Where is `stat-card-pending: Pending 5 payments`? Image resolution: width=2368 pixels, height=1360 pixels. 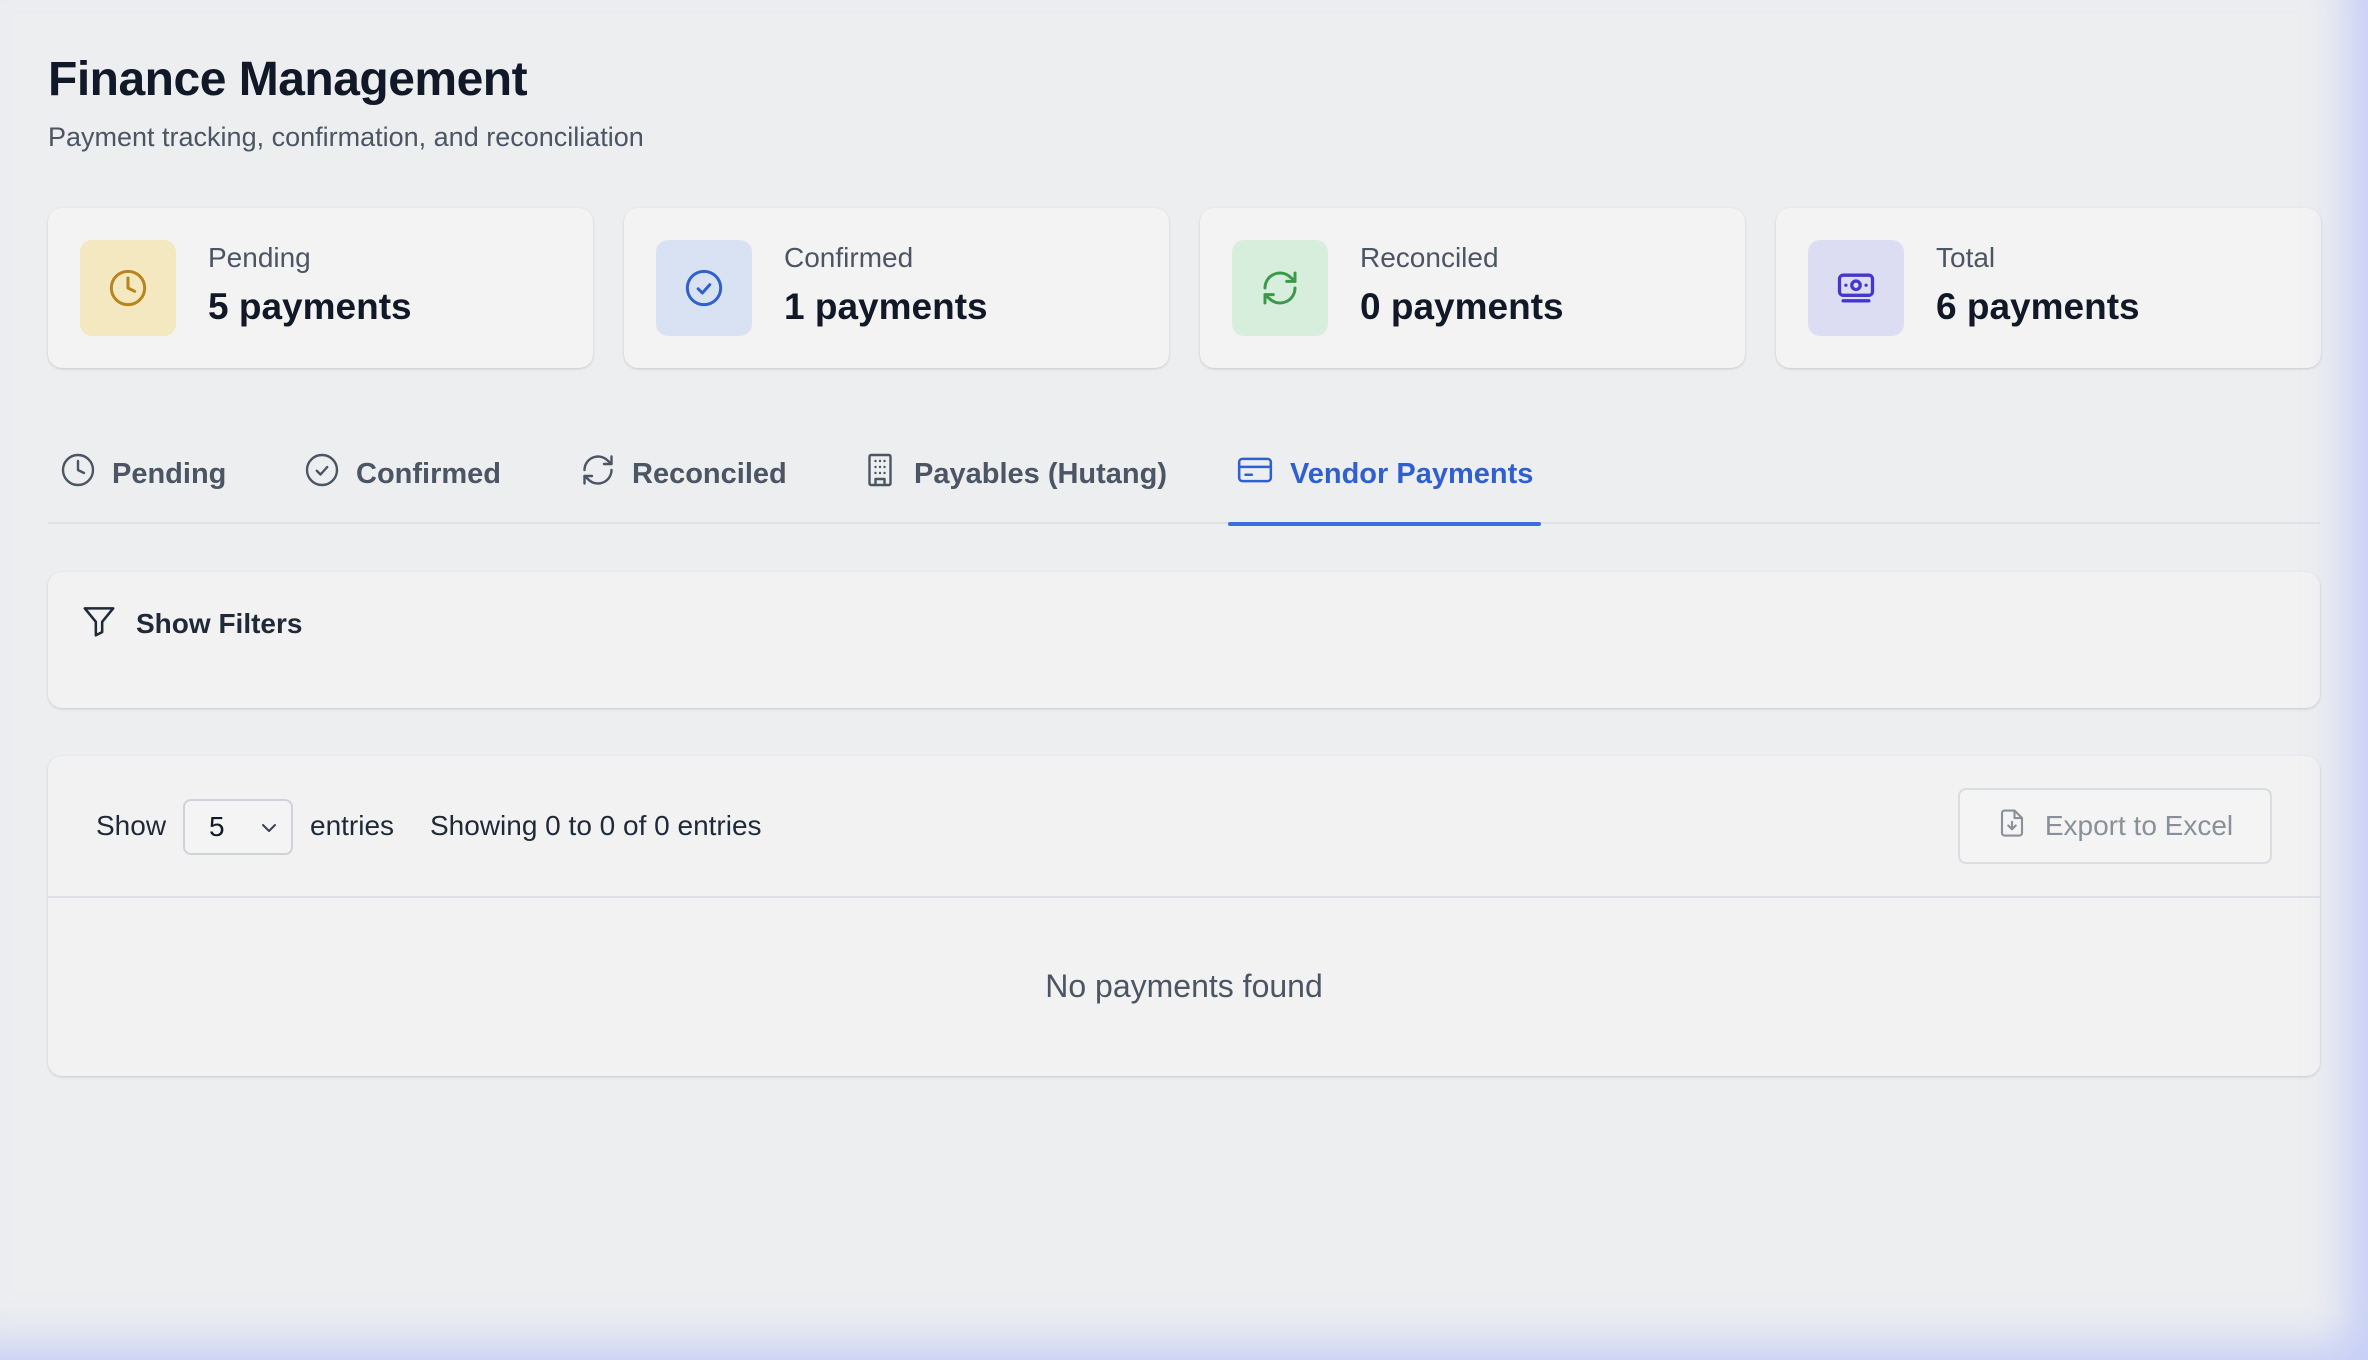
stat-card-pending: Pending 5 payments is located at coordinates (320, 288).